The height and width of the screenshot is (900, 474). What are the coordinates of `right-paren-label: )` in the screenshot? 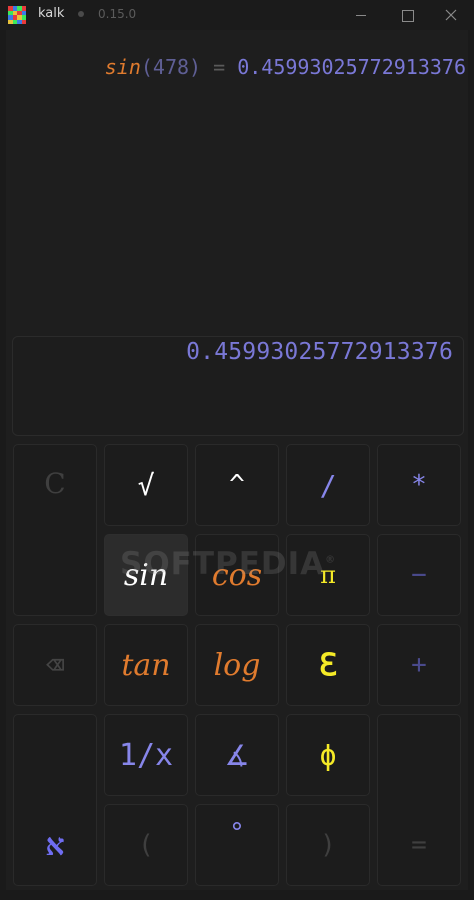 It's located at (328, 845).